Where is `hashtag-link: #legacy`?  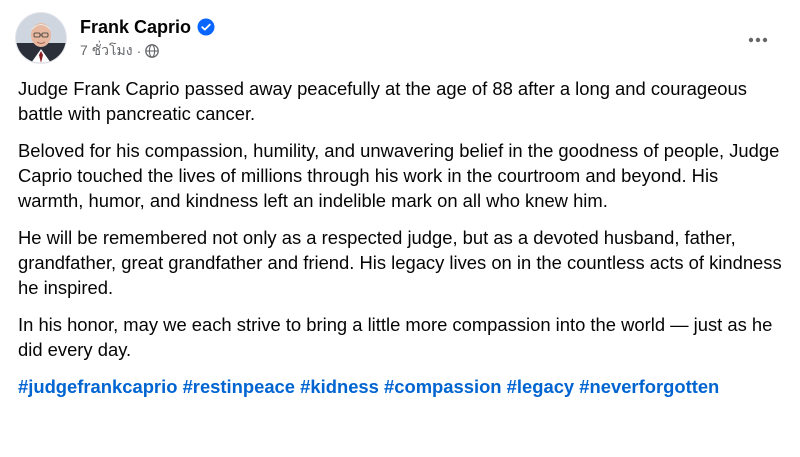
hashtag-link: #legacy is located at coordinates (540, 386).